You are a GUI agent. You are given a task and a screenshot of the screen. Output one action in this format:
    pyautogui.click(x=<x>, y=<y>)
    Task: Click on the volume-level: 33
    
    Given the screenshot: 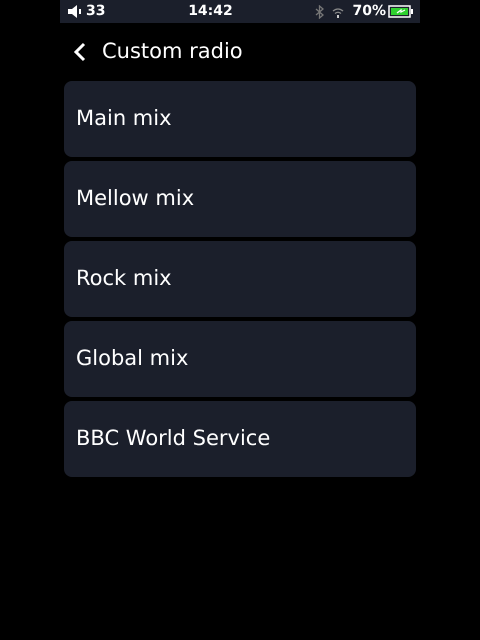 What is the action you would take?
    pyautogui.click(x=96, y=11)
    